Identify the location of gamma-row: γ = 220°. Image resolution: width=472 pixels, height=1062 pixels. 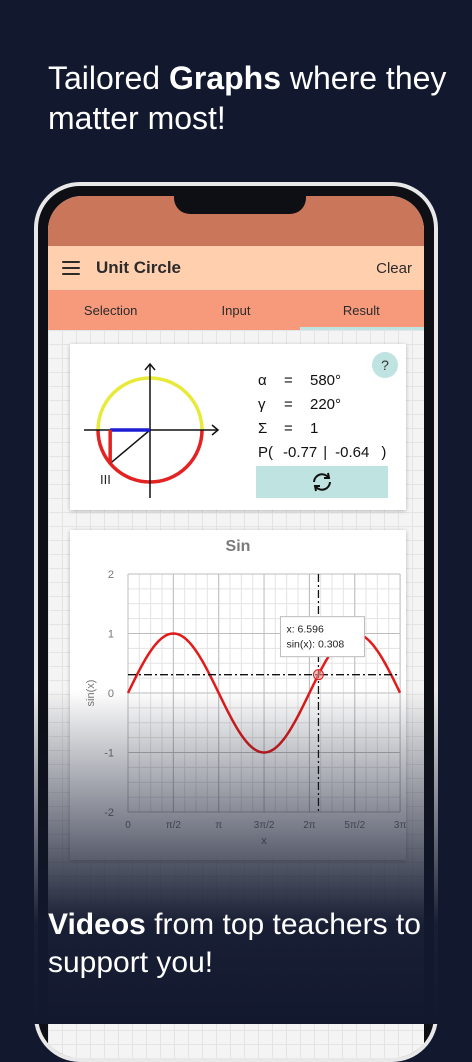
(322, 408).